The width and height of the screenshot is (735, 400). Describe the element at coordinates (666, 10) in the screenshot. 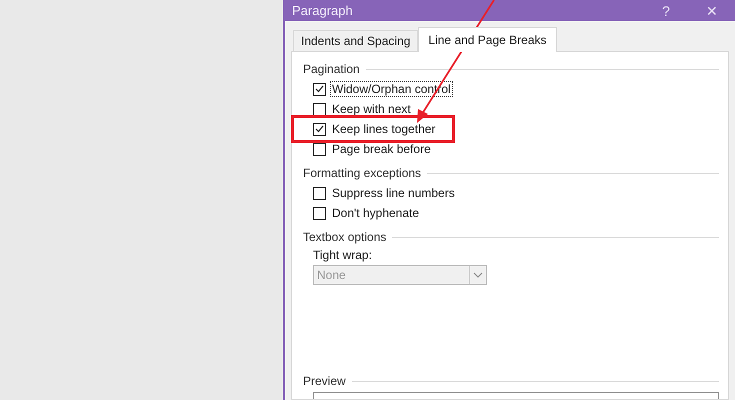

I see `help-button: ?` at that location.